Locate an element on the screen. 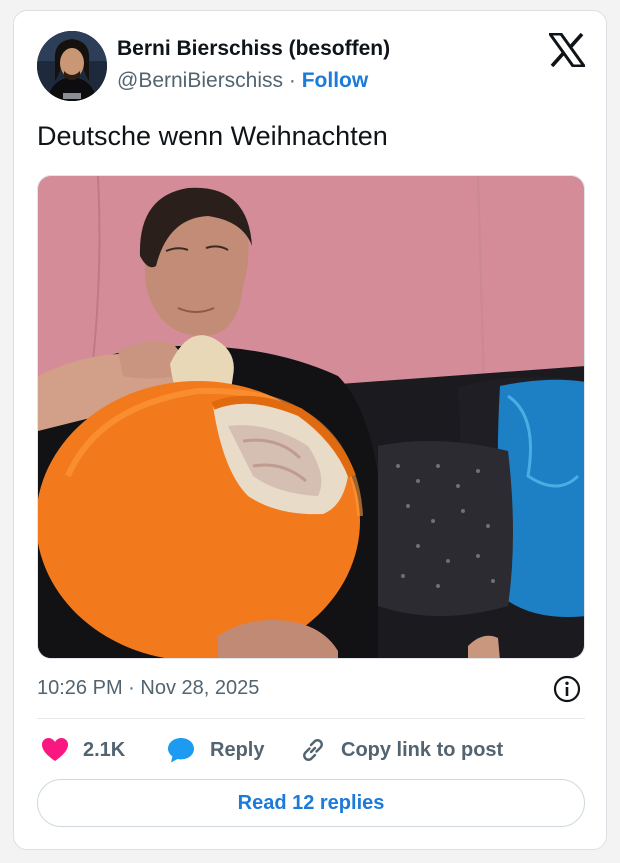 Image resolution: width=620 pixels, height=863 pixels. tweet-timestamp: 10:26 PM · Nov 28, 2025 is located at coordinates (148, 688).